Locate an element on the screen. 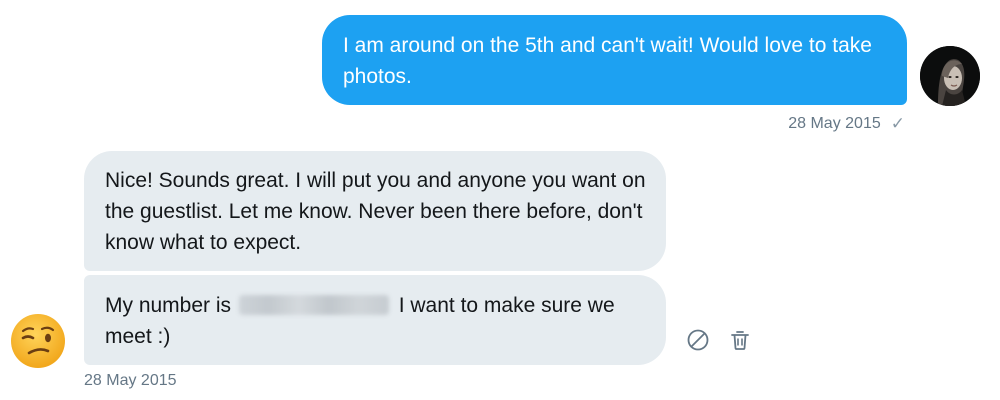  received-message-text-start: My number is is located at coordinates (171, 305).